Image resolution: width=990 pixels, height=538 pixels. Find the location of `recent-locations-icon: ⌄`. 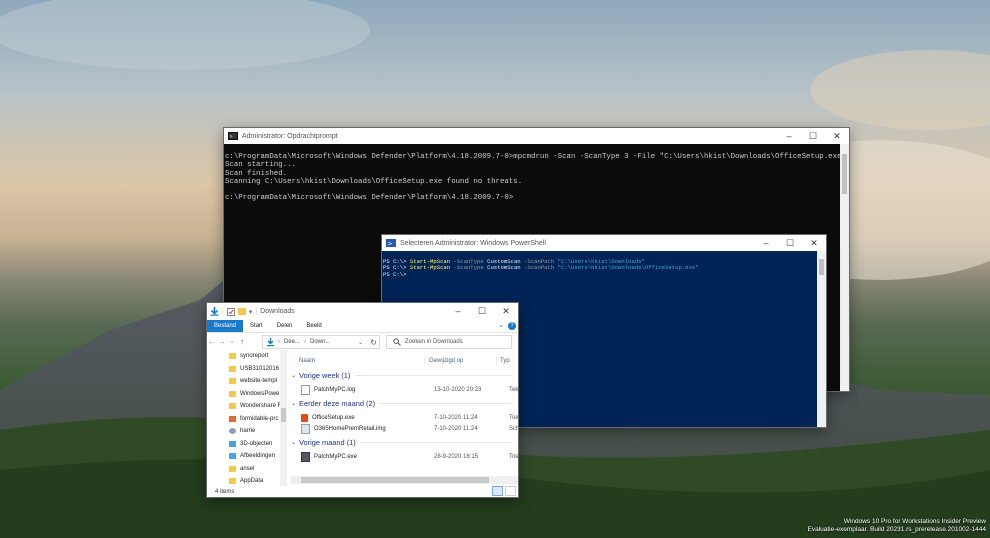

recent-locations-icon: ⌄ is located at coordinates (232, 341).